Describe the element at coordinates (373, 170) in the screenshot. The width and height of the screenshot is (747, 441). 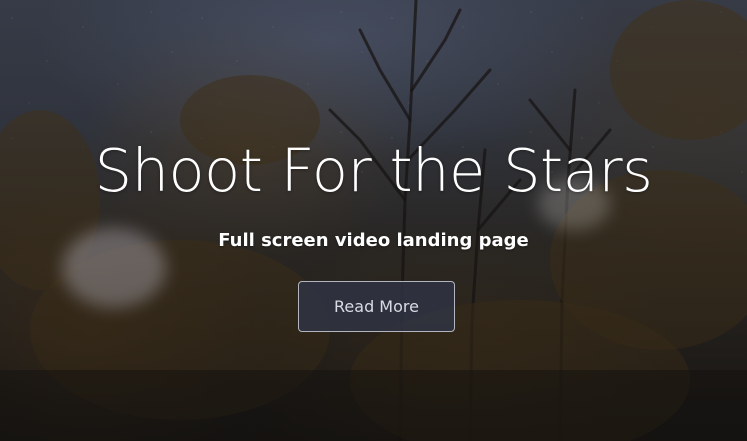
I see `hero-title: Shoot For the Stars` at that location.